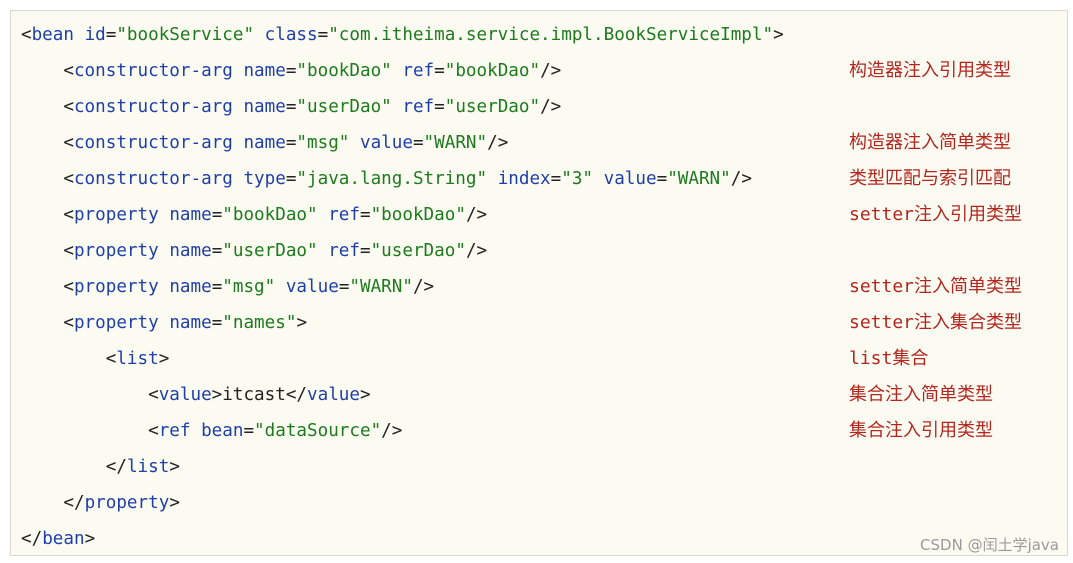 Image resolution: width=1073 pixels, height=563 pixels. What do you see at coordinates (254, 251) in the screenshot?
I see `code-line: <property name="userDao" ref="userDao"/>` at bounding box center [254, 251].